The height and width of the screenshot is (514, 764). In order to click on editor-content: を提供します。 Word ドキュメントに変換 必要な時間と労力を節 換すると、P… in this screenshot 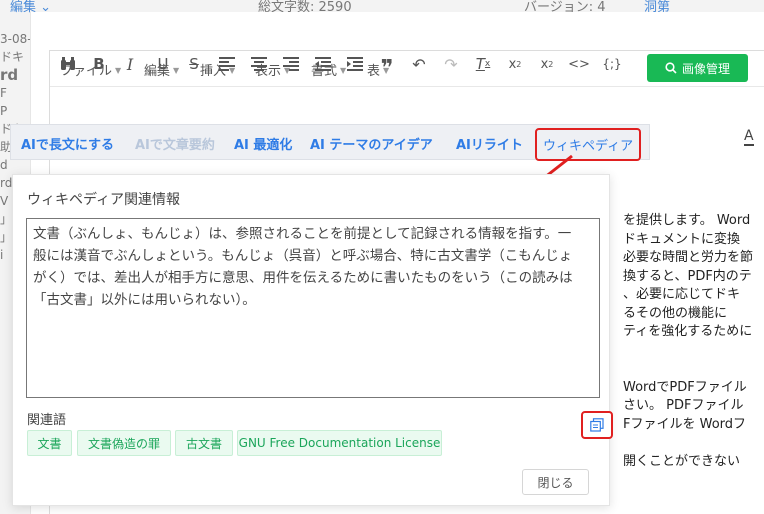, I will do `click(693, 341)`.